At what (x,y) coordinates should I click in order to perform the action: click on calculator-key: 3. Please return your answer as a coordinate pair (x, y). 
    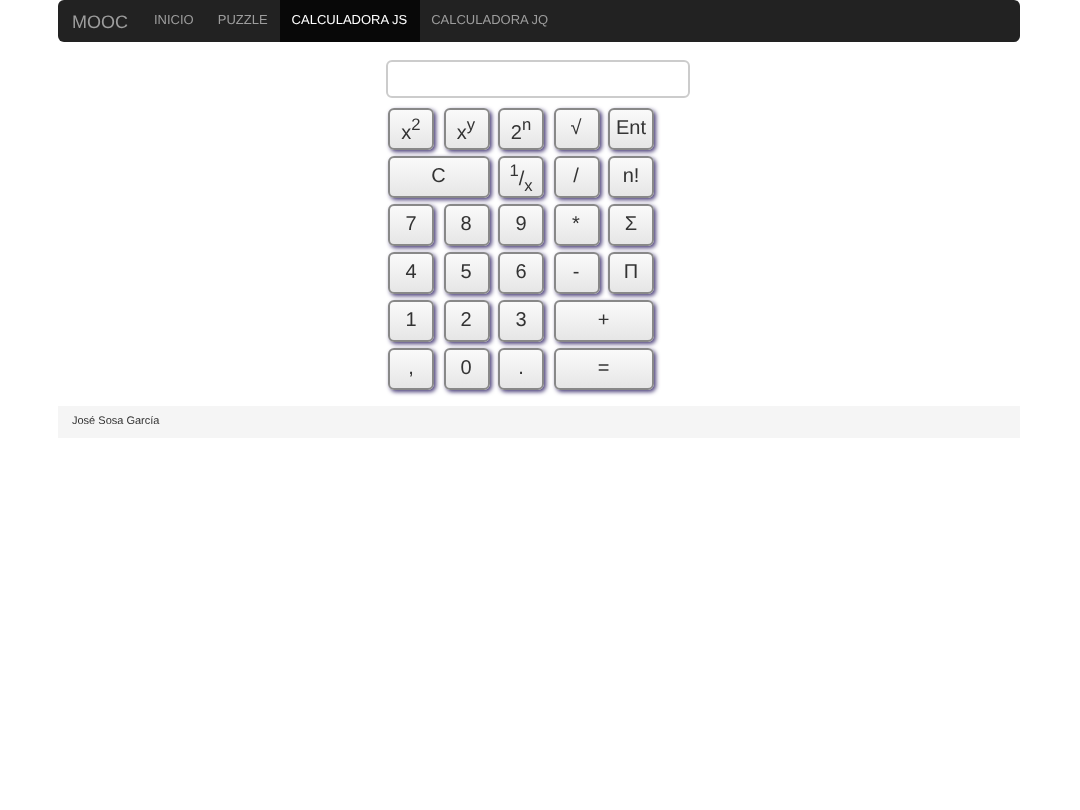
    Looking at the image, I should click on (521, 321).